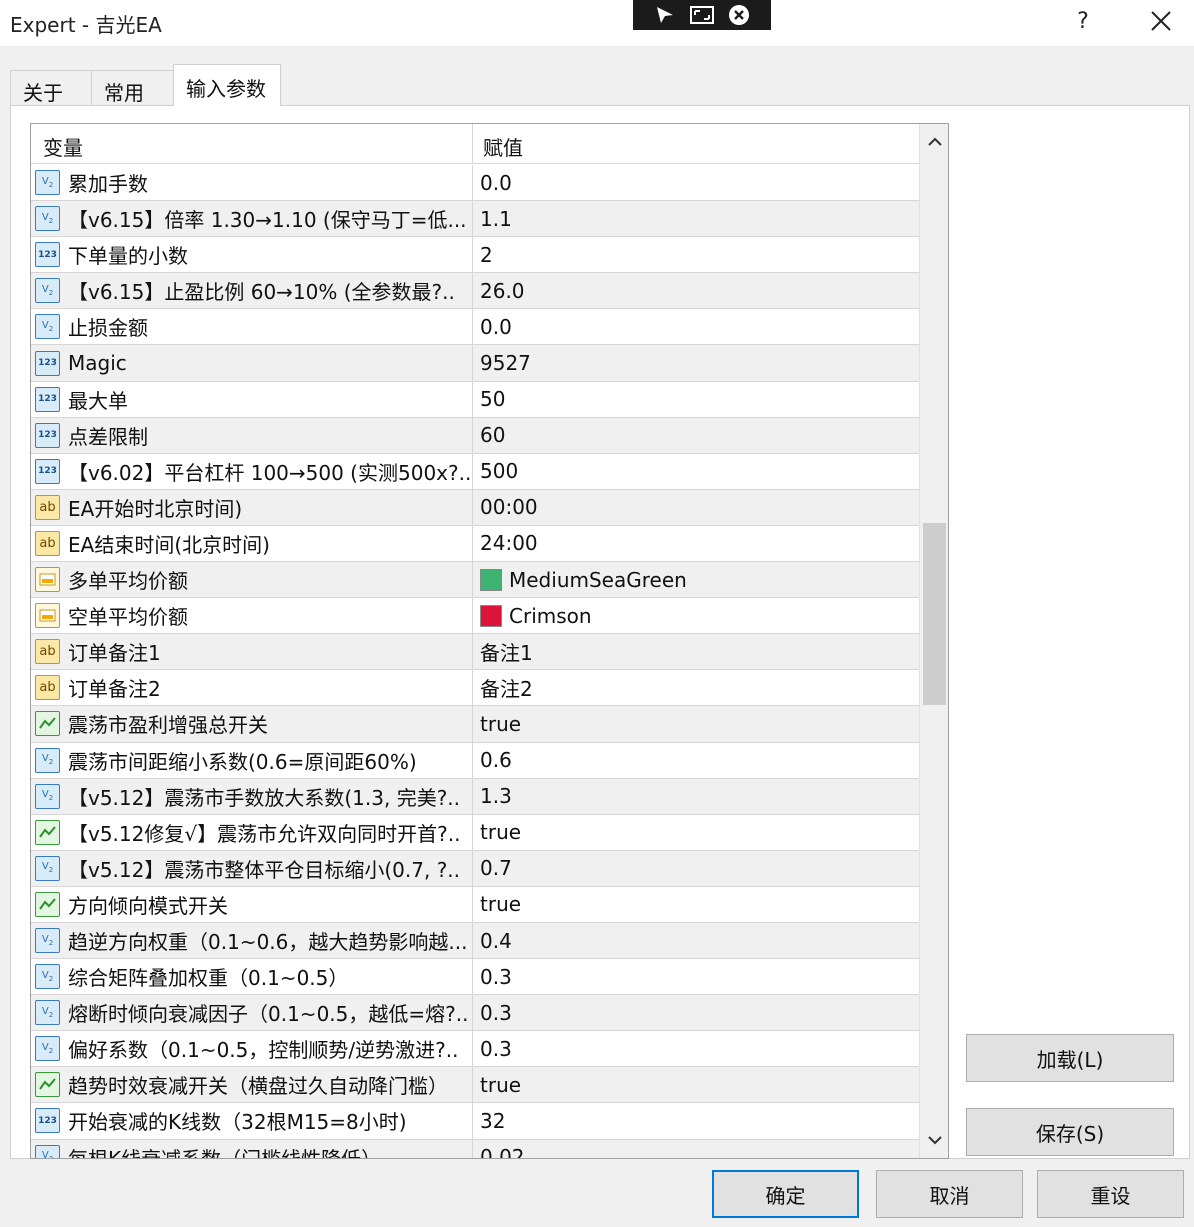  I want to click on save-button: 保存(S), so click(1070, 1132).